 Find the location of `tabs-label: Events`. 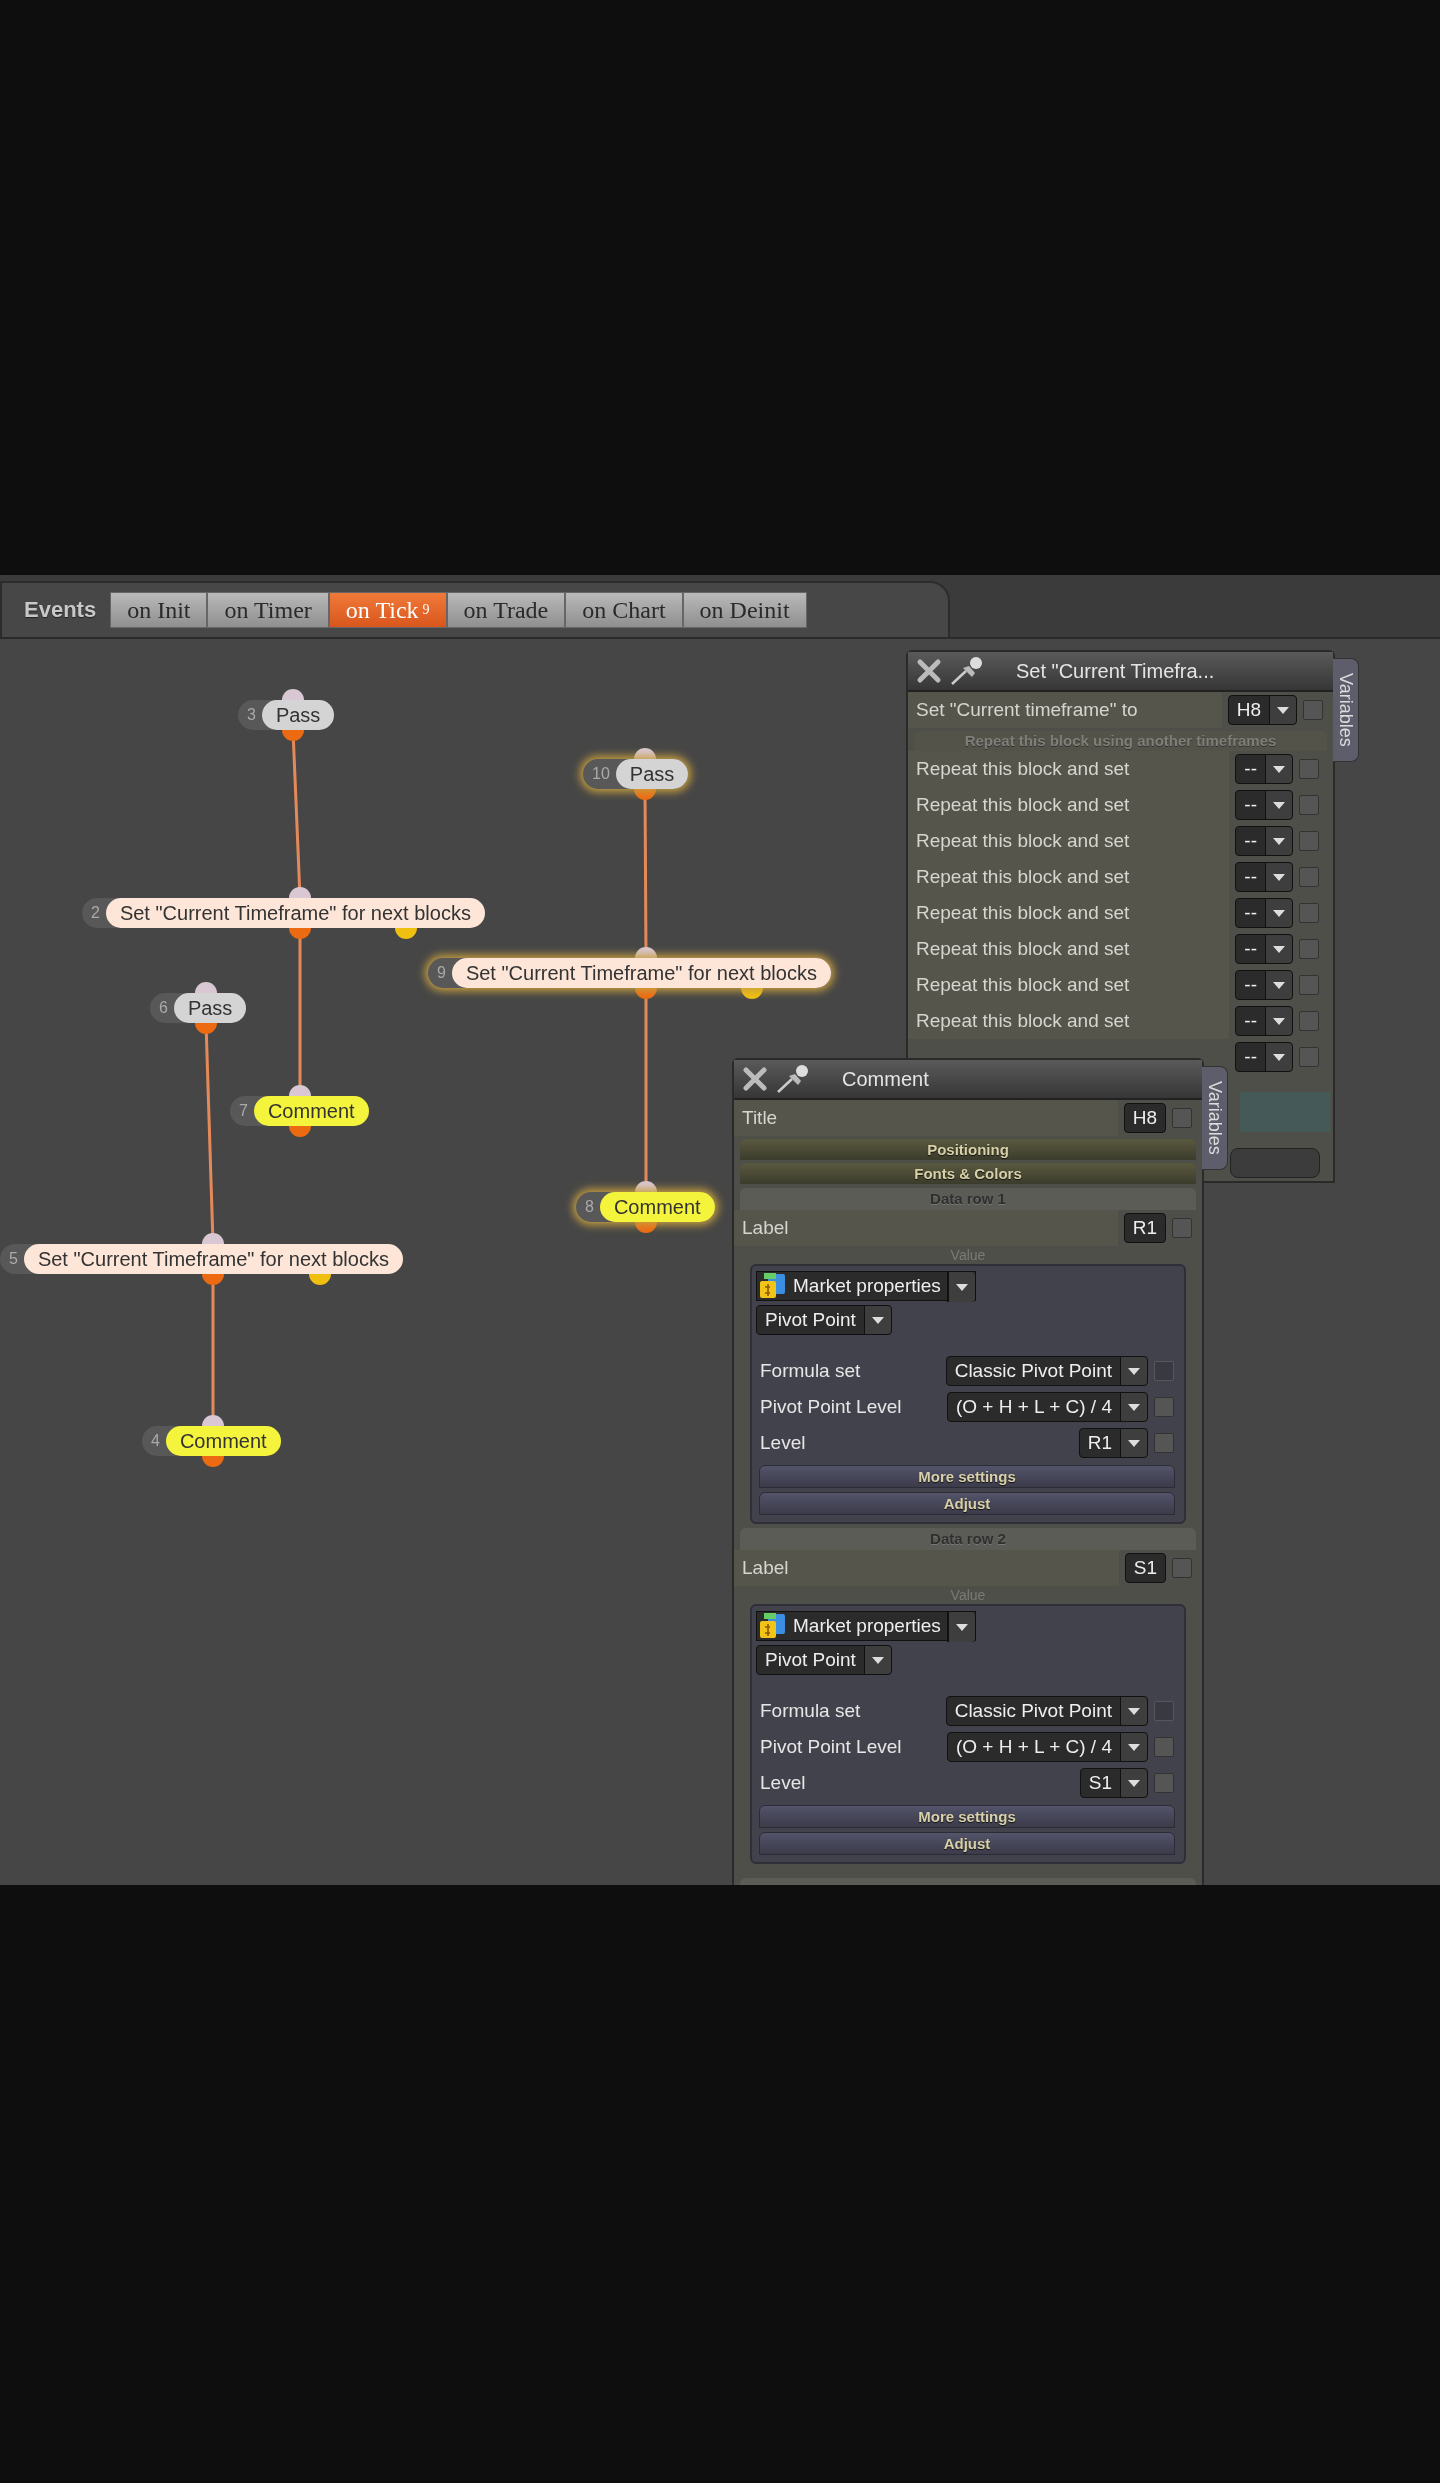

tabs-label: Events is located at coordinates (60, 610).